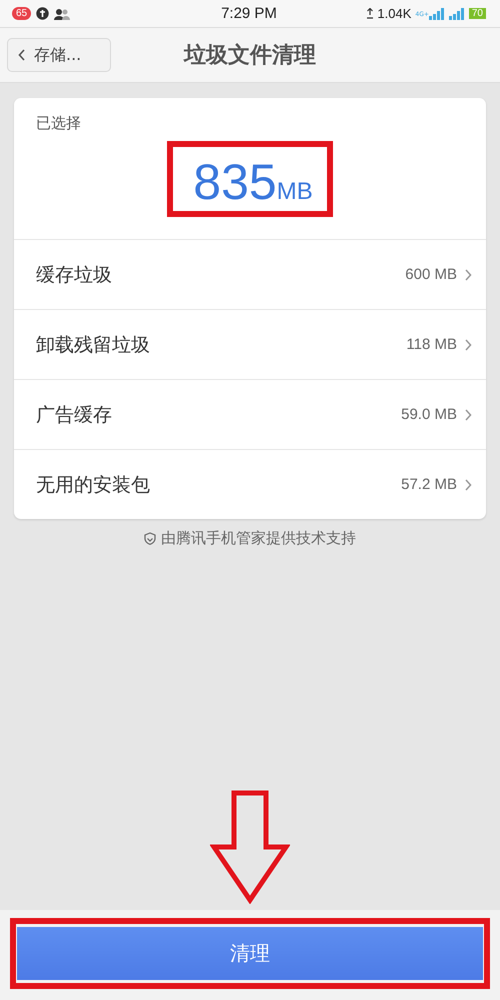 The image size is (500, 1000). What do you see at coordinates (22, 55) in the screenshot?
I see `chevron-left-icon` at bounding box center [22, 55].